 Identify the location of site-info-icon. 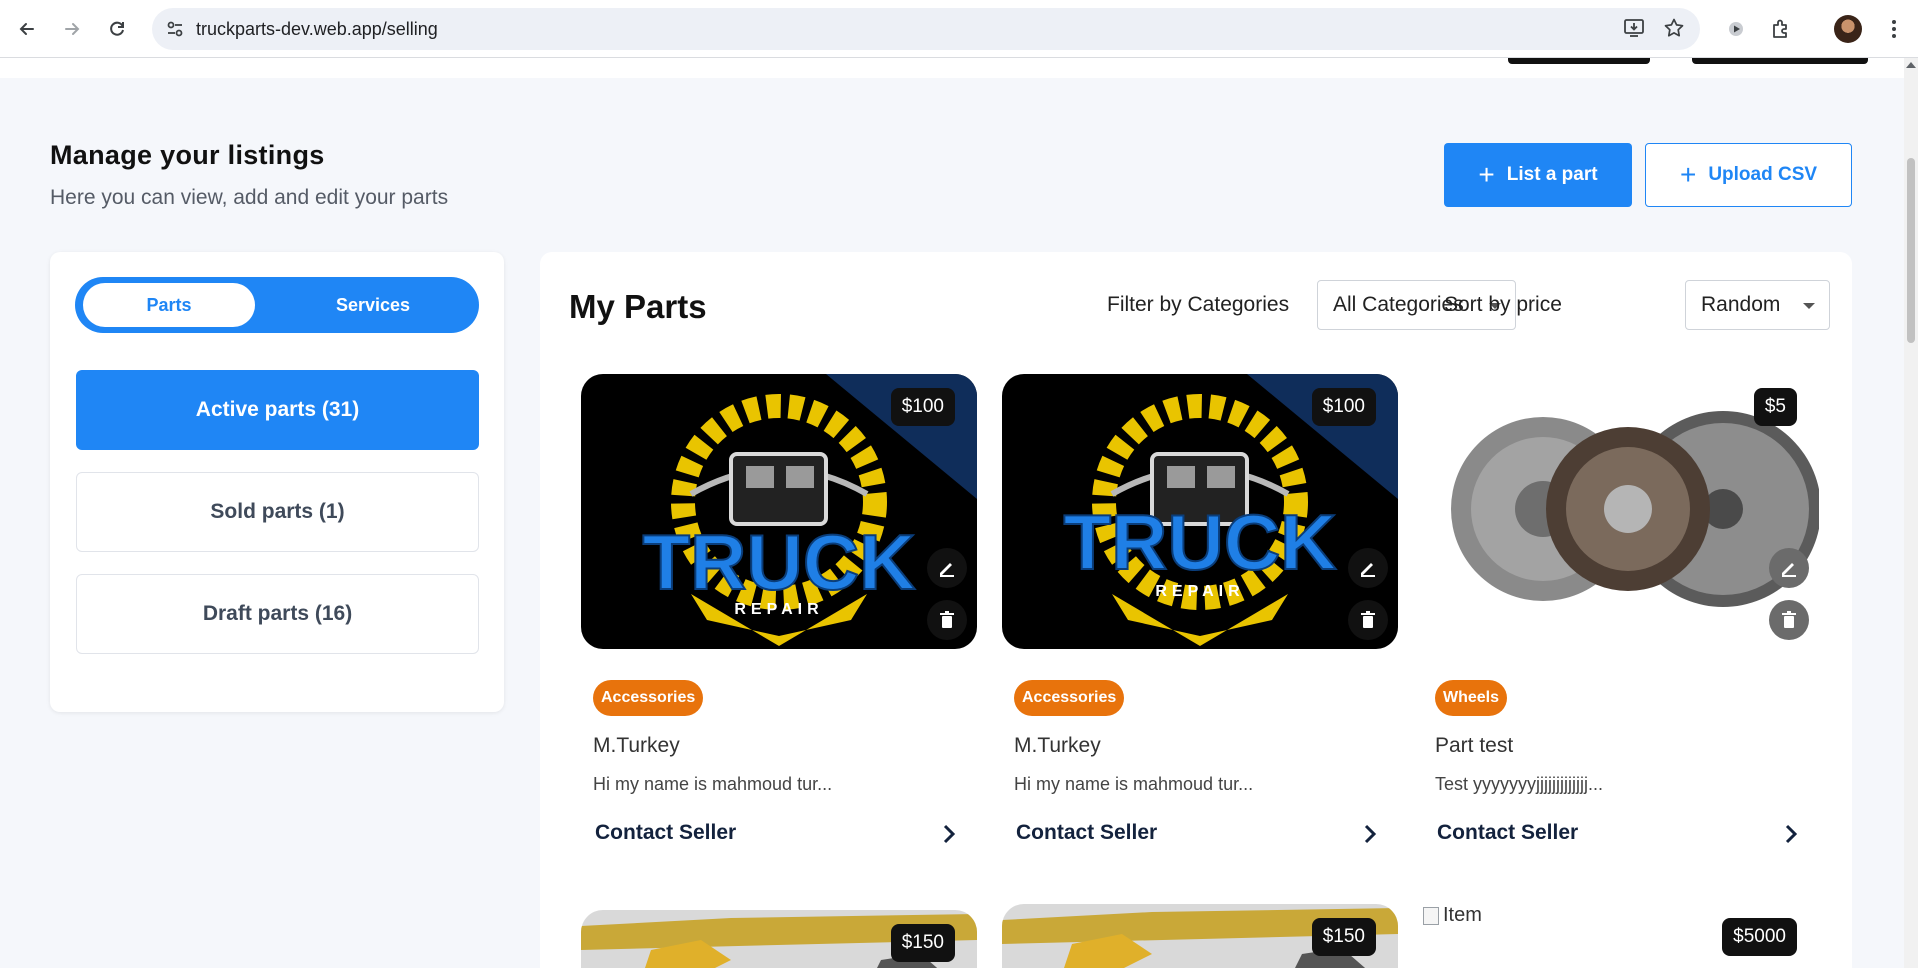
(175, 29).